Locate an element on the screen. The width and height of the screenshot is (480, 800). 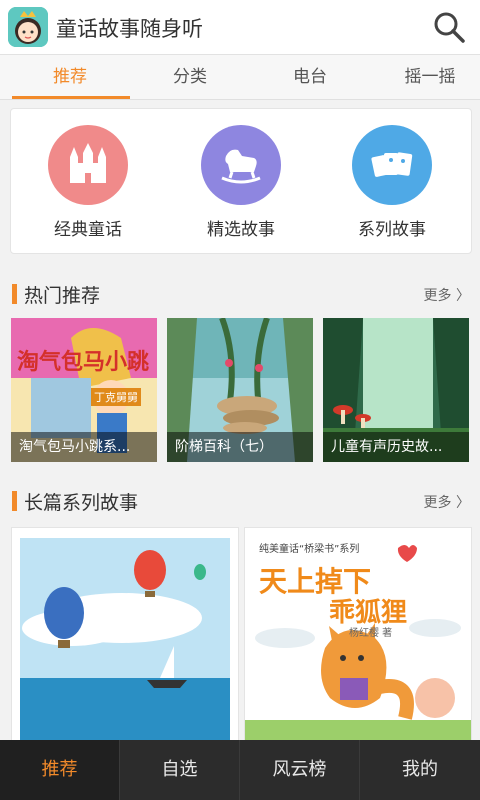
bottom-nav: 推荐 自选 风云榜 我的 is located at coordinates (240, 770).